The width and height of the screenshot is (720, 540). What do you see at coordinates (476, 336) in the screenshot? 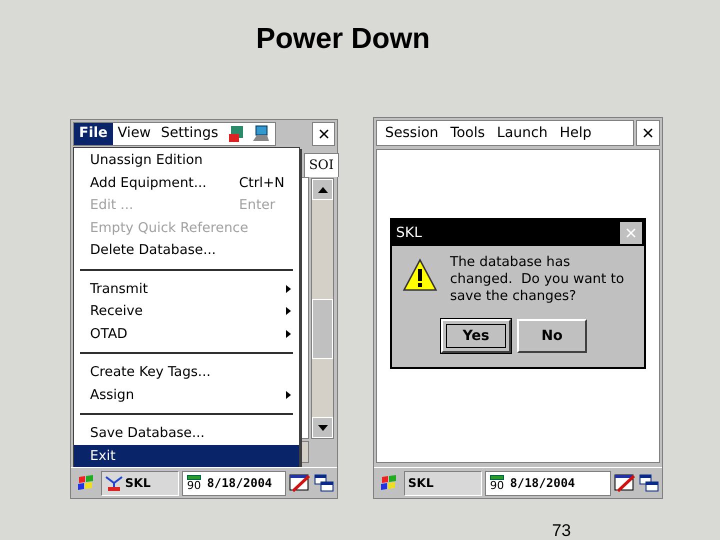
I see `dialog-button: Yes` at bounding box center [476, 336].